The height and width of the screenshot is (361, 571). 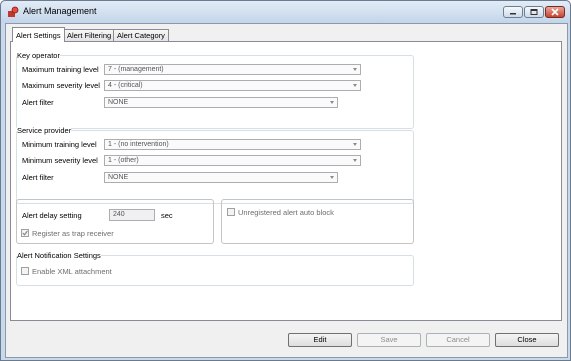 I want to click on key-operator-filter-select: NONE, so click(x=221, y=102).